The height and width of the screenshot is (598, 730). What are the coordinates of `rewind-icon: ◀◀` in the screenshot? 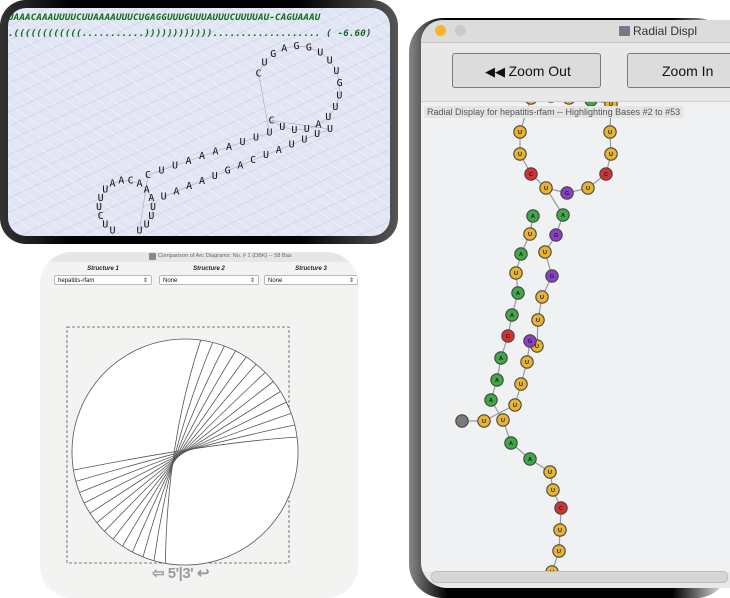 It's located at (497, 71).